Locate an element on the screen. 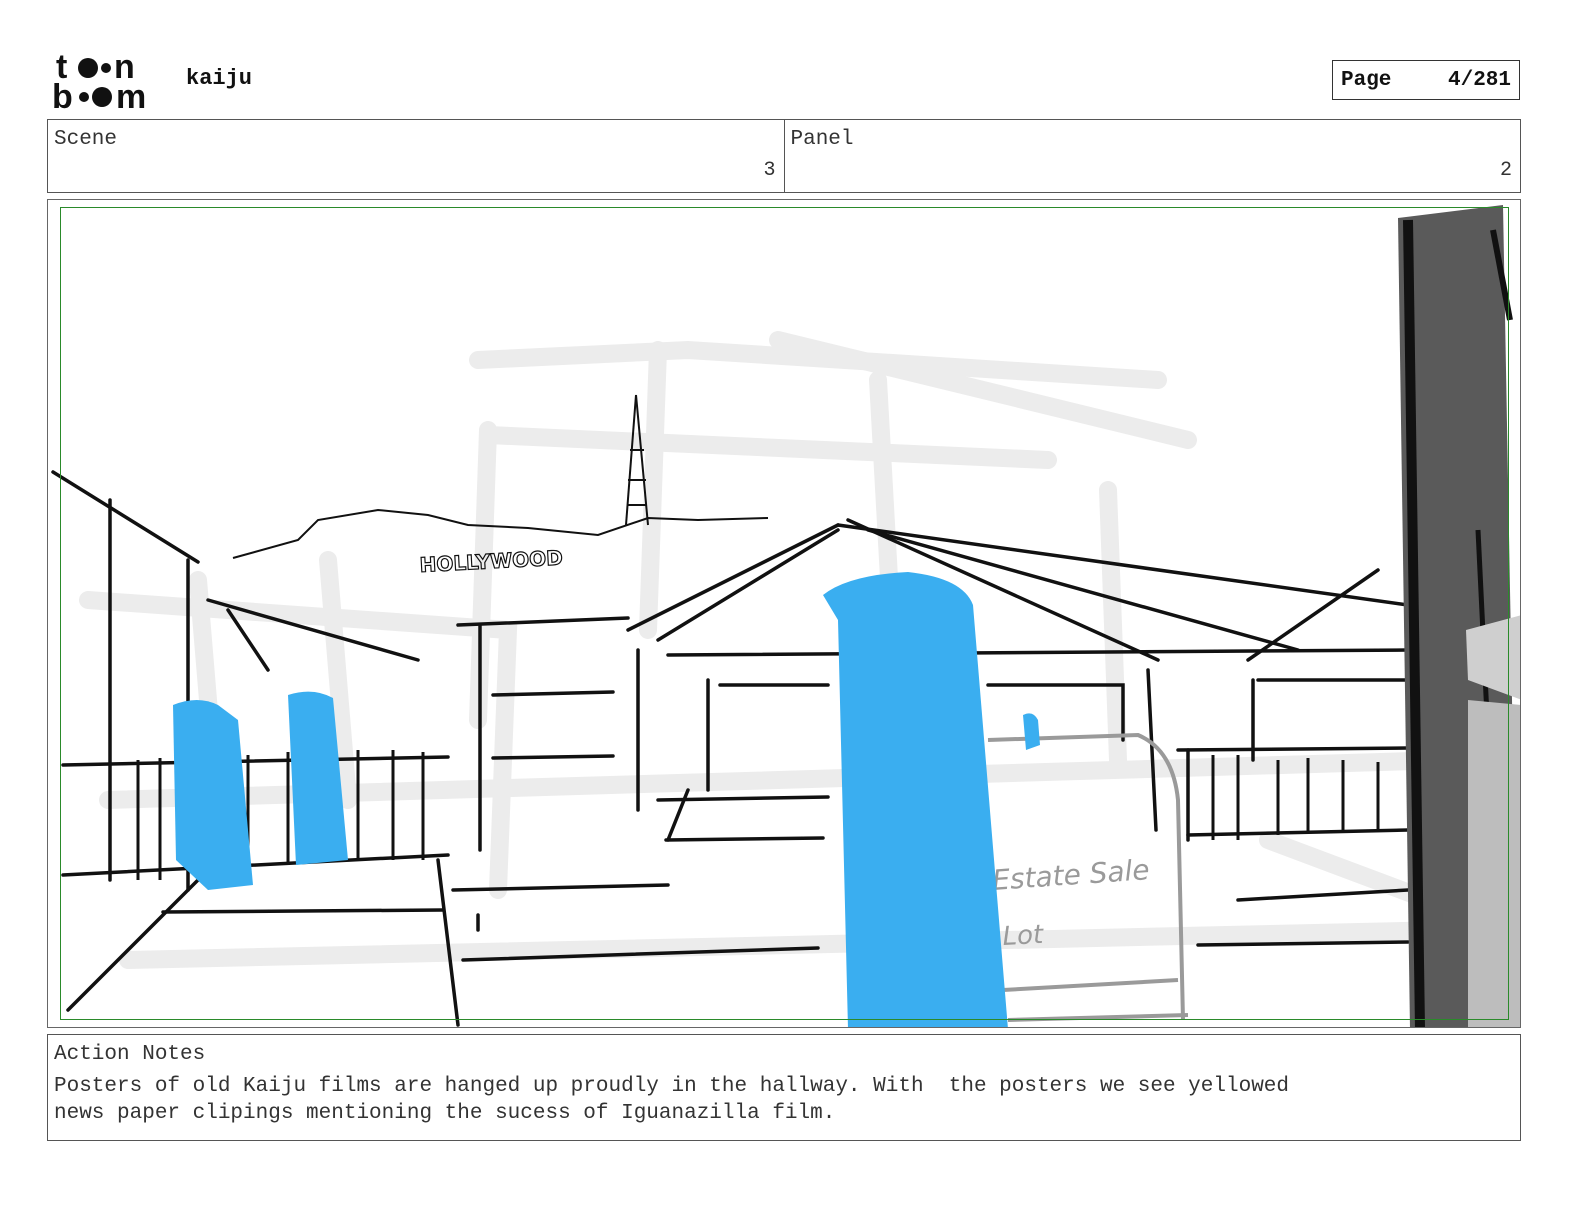 This screenshot has width=1584, height=1224. page-indicator: Page 4/281 is located at coordinates (1426, 80).